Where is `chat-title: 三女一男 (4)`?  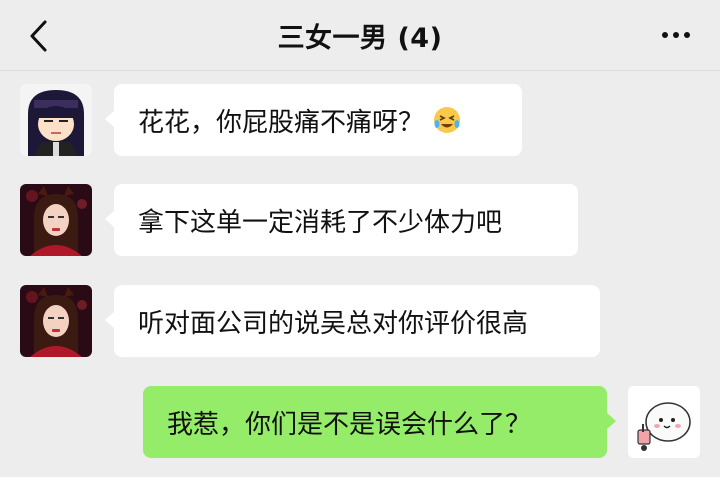
chat-title: 三女一男 (4) is located at coordinates (360, 38).